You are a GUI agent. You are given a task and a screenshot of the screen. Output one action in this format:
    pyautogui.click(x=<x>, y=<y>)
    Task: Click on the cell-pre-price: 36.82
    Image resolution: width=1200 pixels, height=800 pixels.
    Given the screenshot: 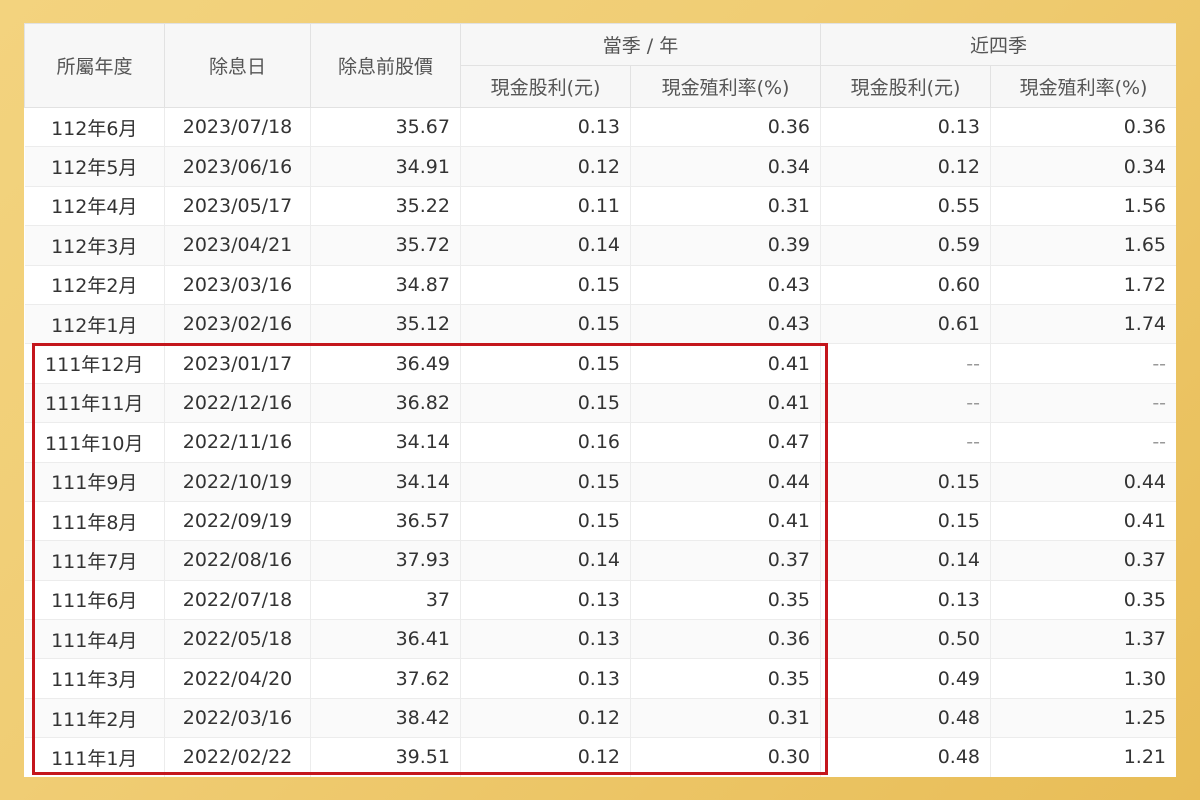 What is the action you would take?
    pyautogui.click(x=385, y=403)
    